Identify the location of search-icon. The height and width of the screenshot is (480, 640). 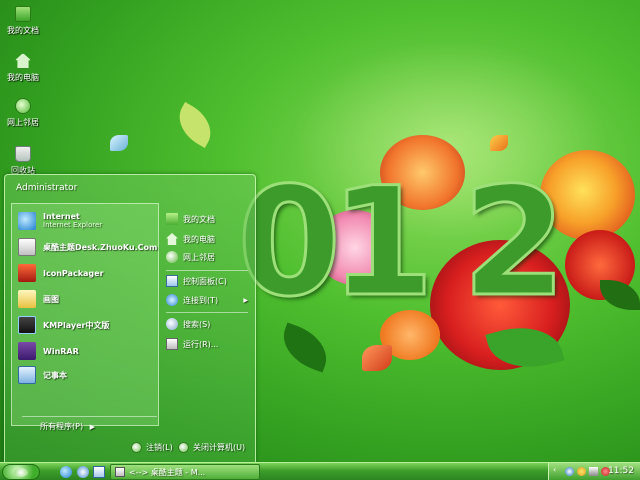
(172, 324).